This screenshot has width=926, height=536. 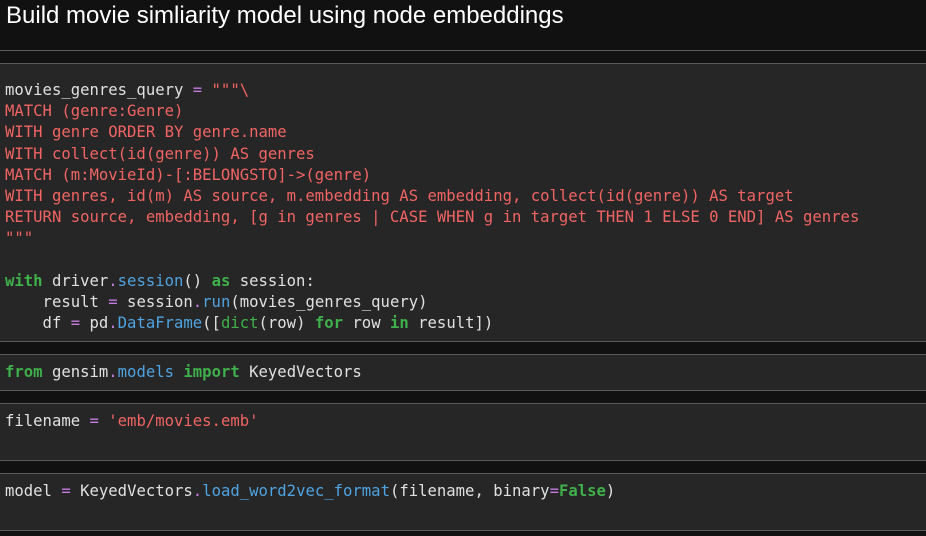 I want to click on code-token: driver, so click(x=75, y=280).